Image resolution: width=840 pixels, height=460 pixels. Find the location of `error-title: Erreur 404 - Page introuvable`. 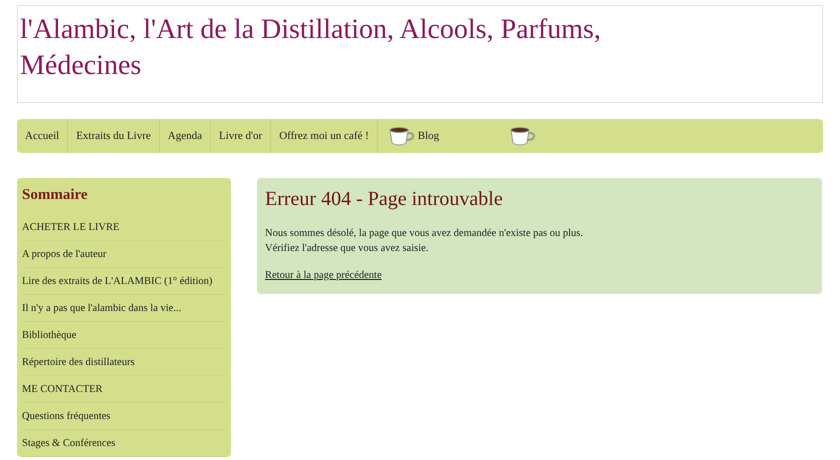

error-title: Erreur 404 - Page introuvable is located at coordinates (384, 199).